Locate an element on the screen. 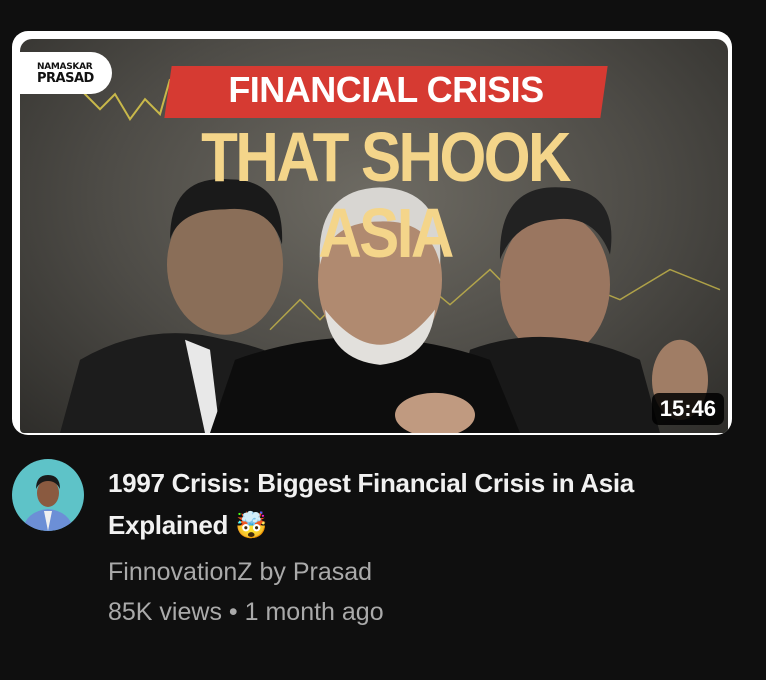  channel-avatar is located at coordinates (48, 495).